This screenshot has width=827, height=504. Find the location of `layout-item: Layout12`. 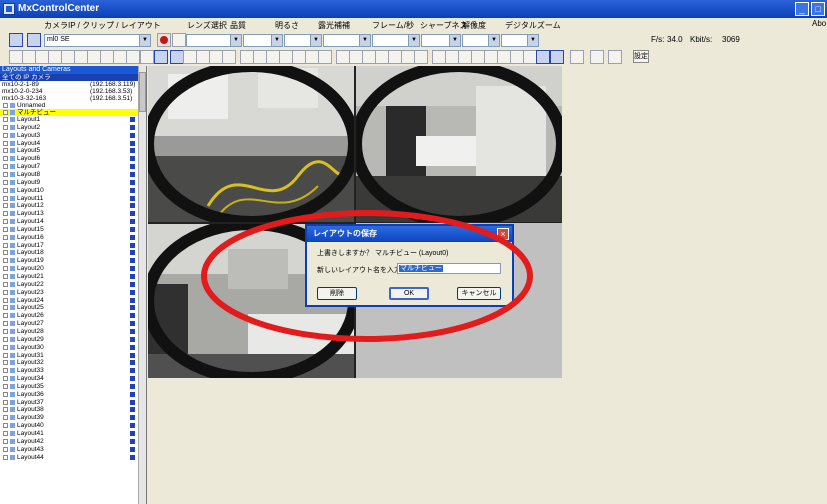

layout-item: Layout12 is located at coordinates (69, 205).